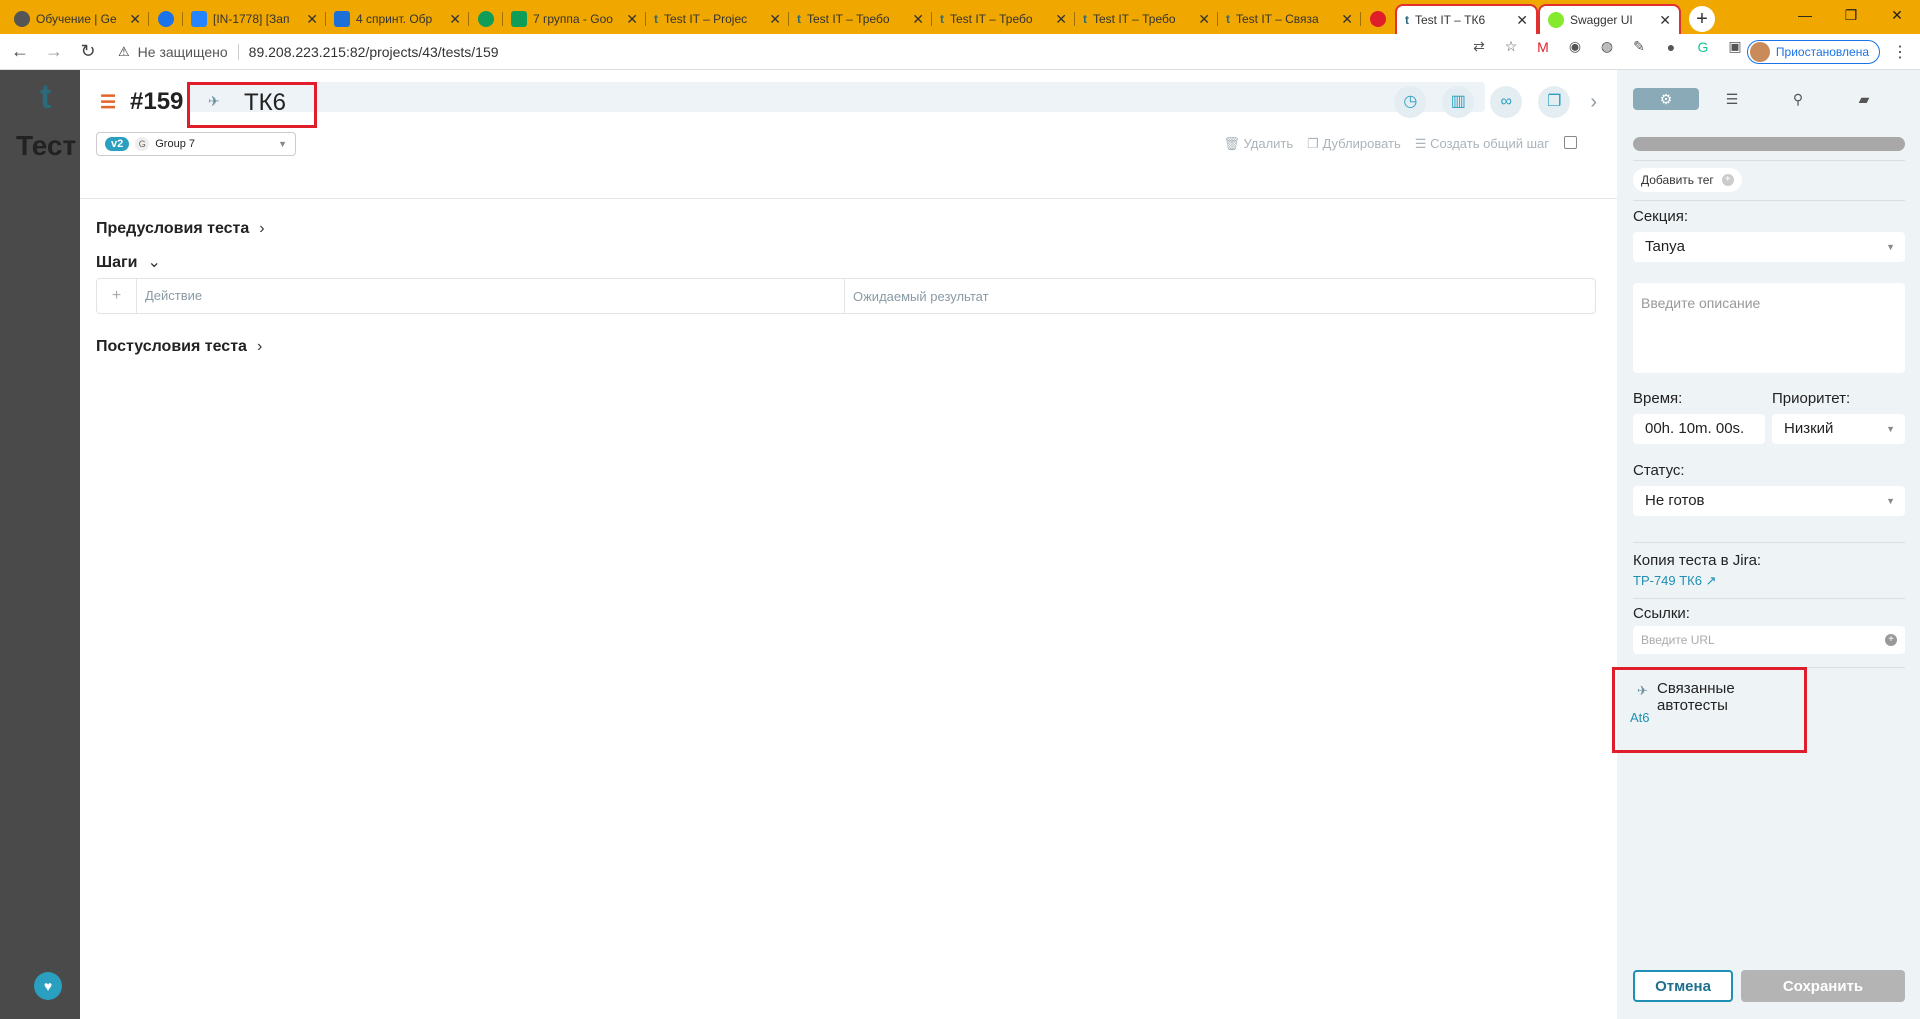 The width and height of the screenshot is (1920, 1019). Describe the element at coordinates (1593, 102) in the screenshot. I see `chevron-right-icon: ›` at that location.